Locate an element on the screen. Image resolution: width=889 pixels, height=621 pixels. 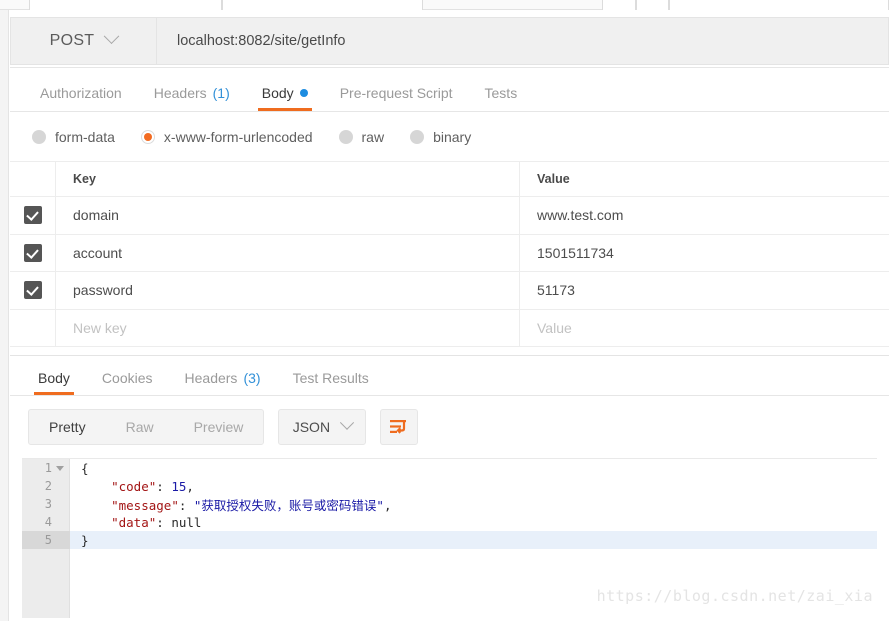
request-url-text: localhost:8082/site/getInfo is located at coordinates (261, 40).